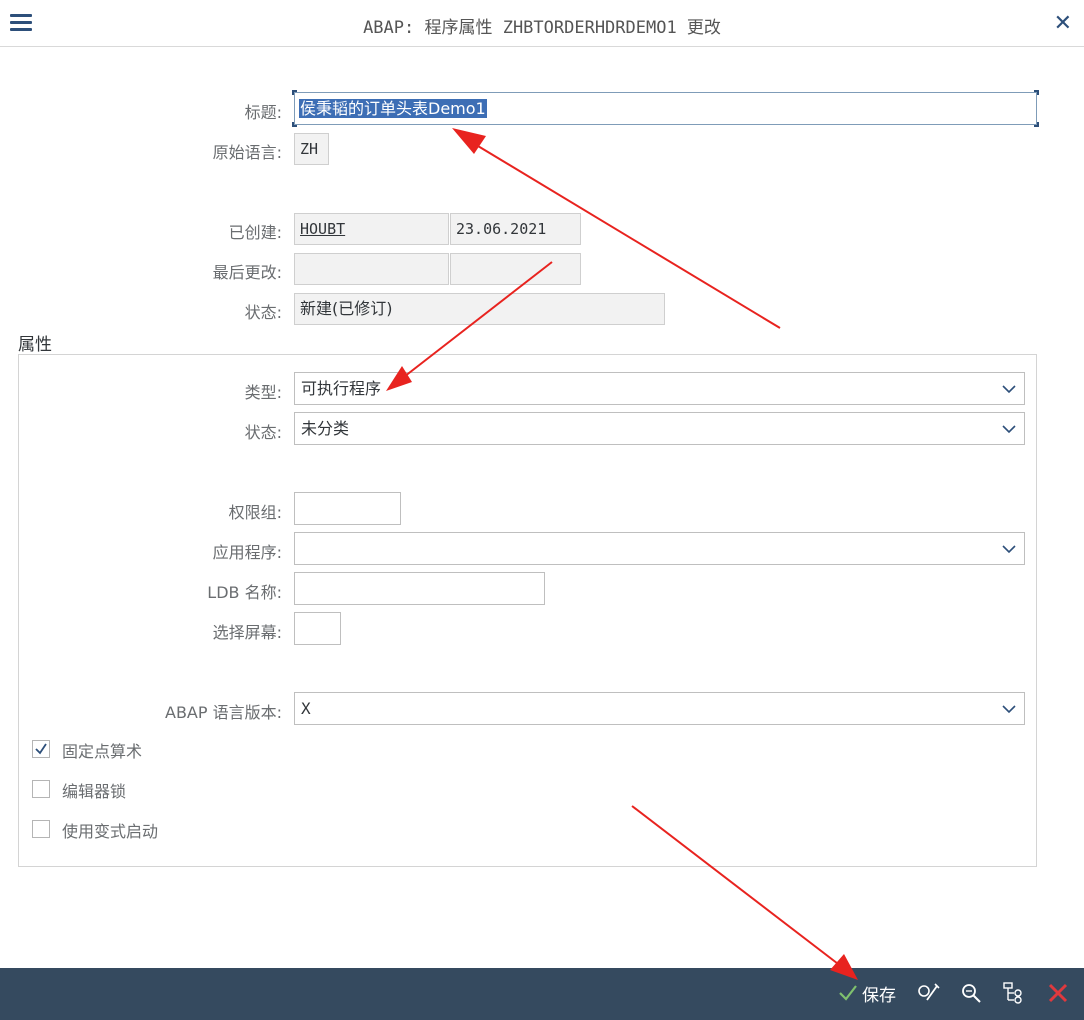 This screenshot has width=1084, height=1020. Describe the element at coordinates (659, 548) in the screenshot. I see `application-dropdown` at that location.